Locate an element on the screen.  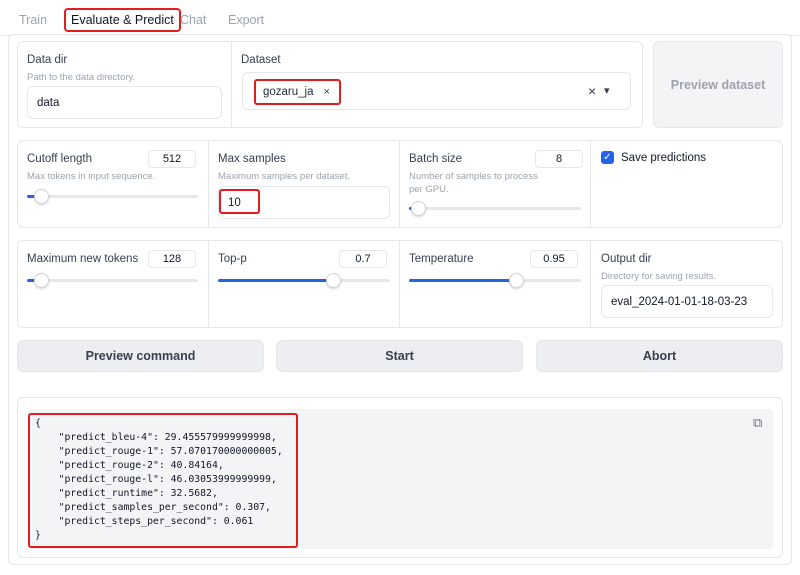
max-samples-label: Max samples is located at coordinates (252, 159).